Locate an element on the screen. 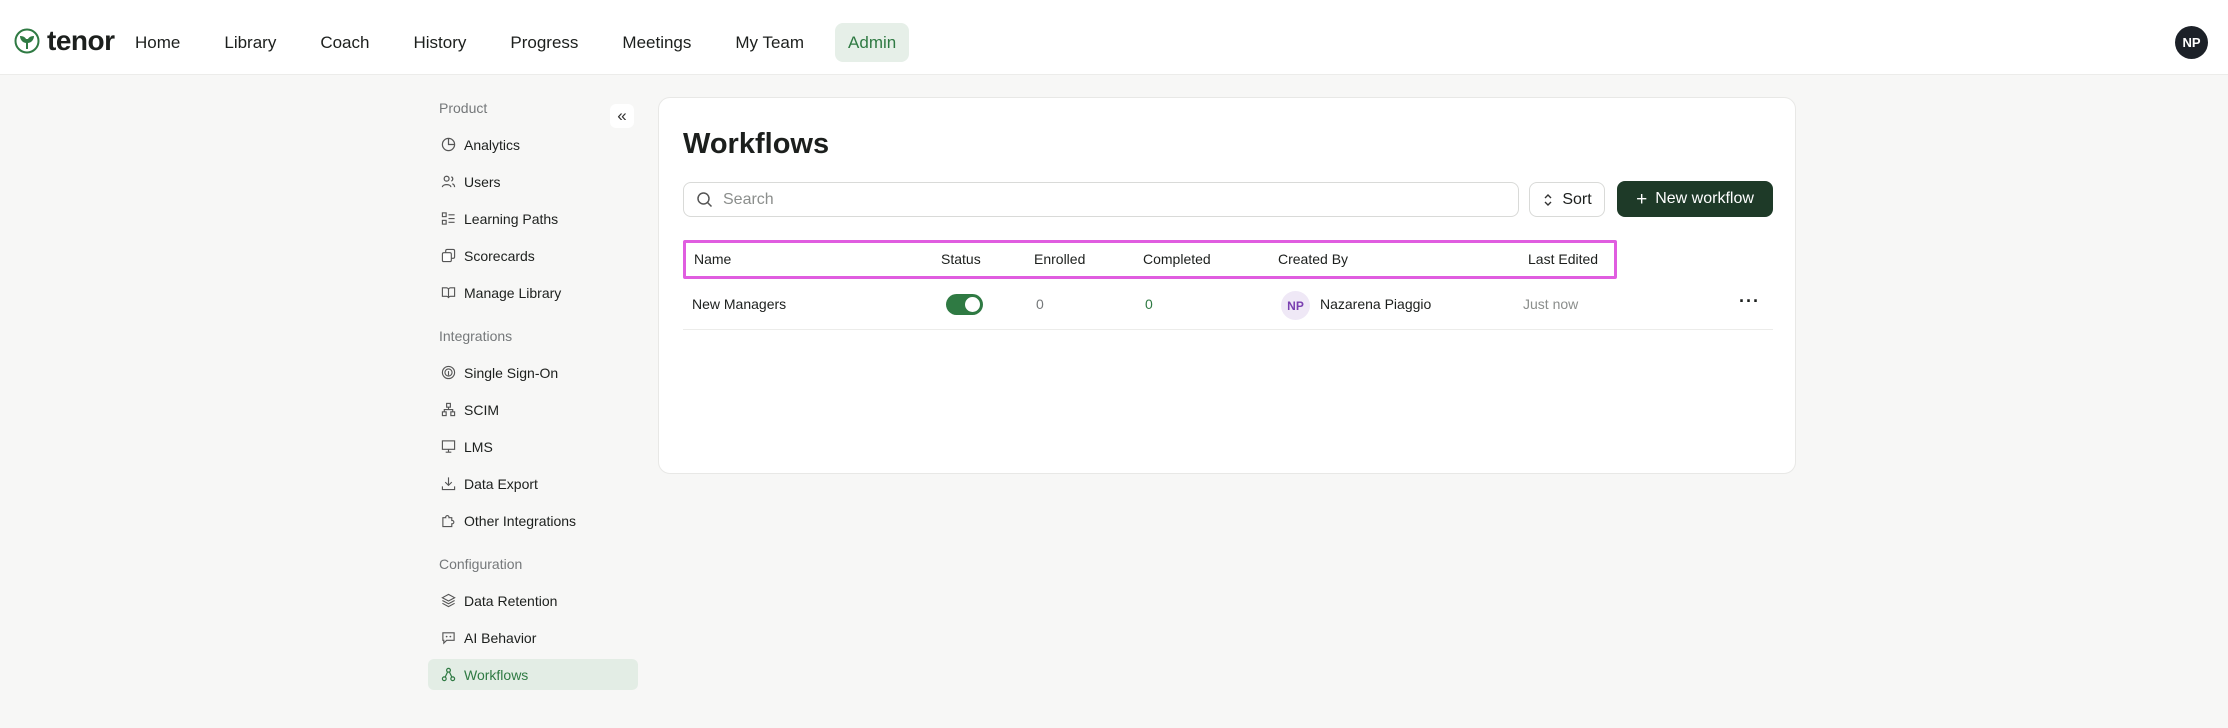  sidebar-item-lms: LMS is located at coordinates (533, 446).